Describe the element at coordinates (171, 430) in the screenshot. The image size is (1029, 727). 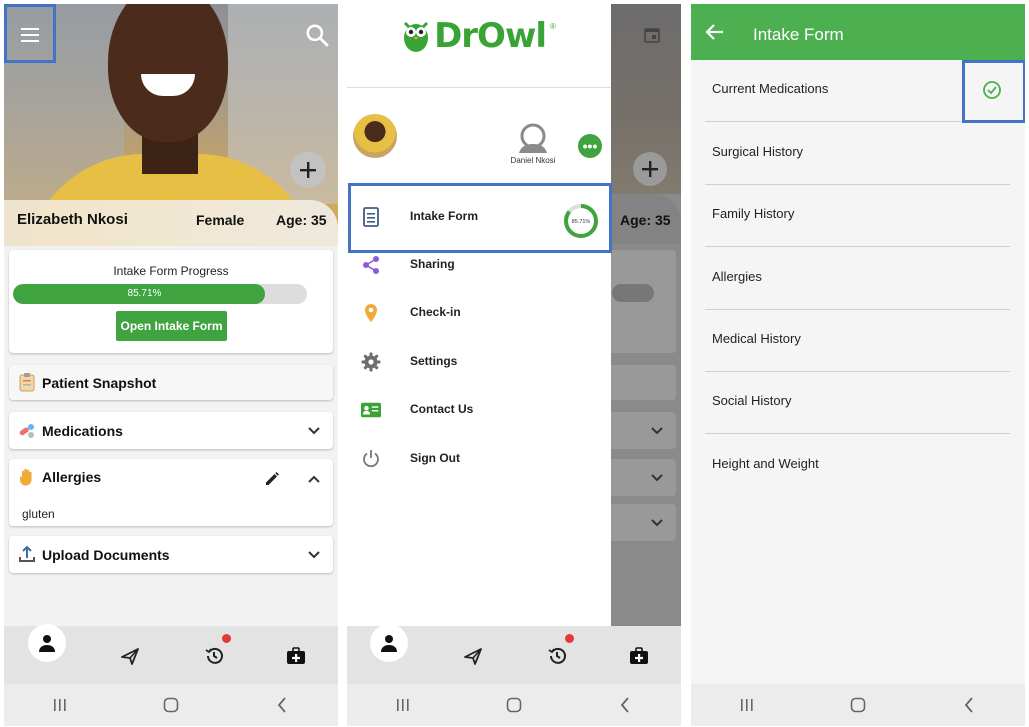
I see `medications-row: Medications` at that location.